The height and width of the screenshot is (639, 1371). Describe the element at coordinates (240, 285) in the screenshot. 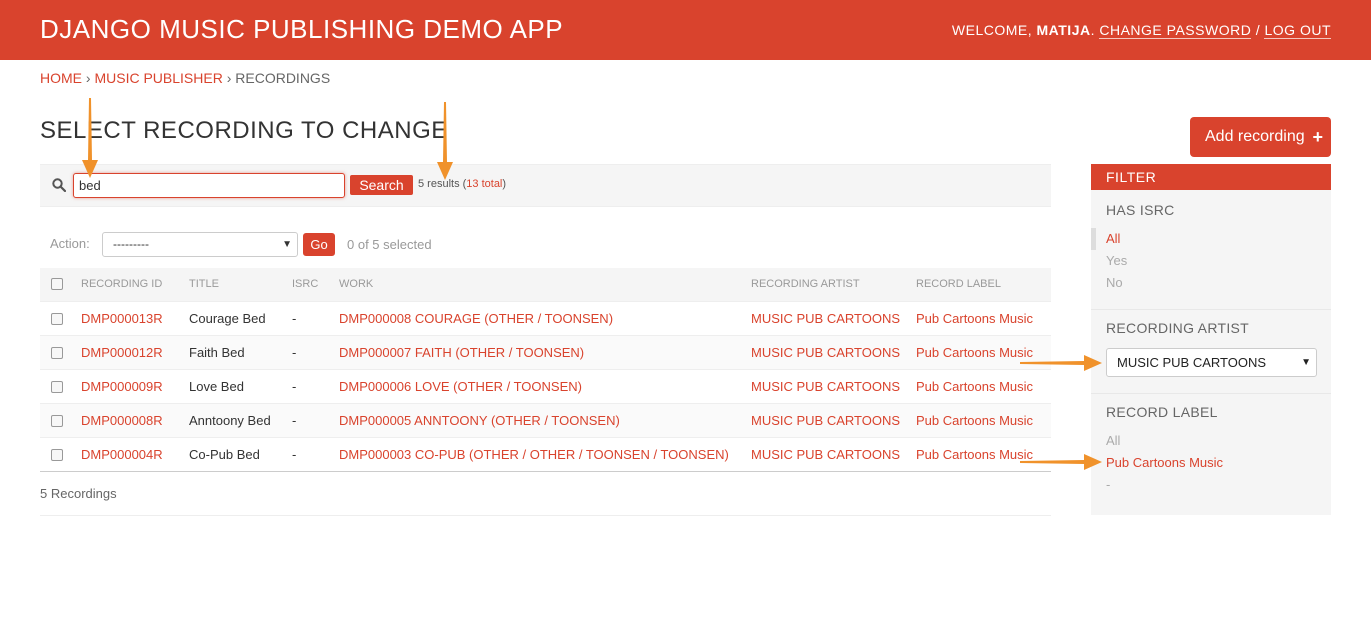

I see `column-header-title: TITLE` at that location.